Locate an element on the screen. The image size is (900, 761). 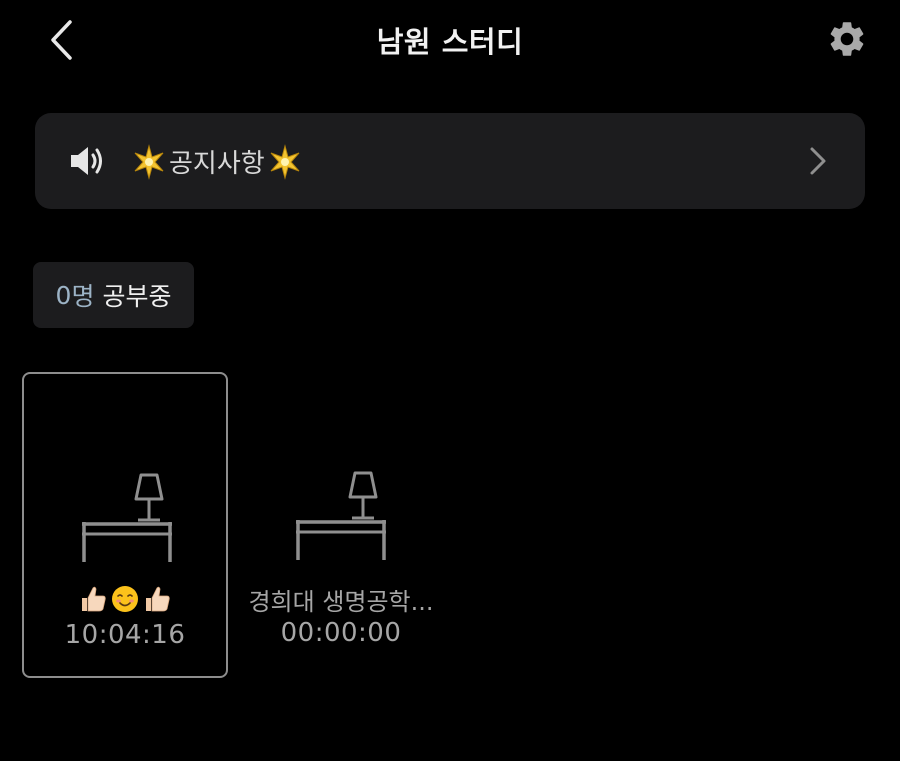
studying-label: 공부중 is located at coordinates (137, 296).